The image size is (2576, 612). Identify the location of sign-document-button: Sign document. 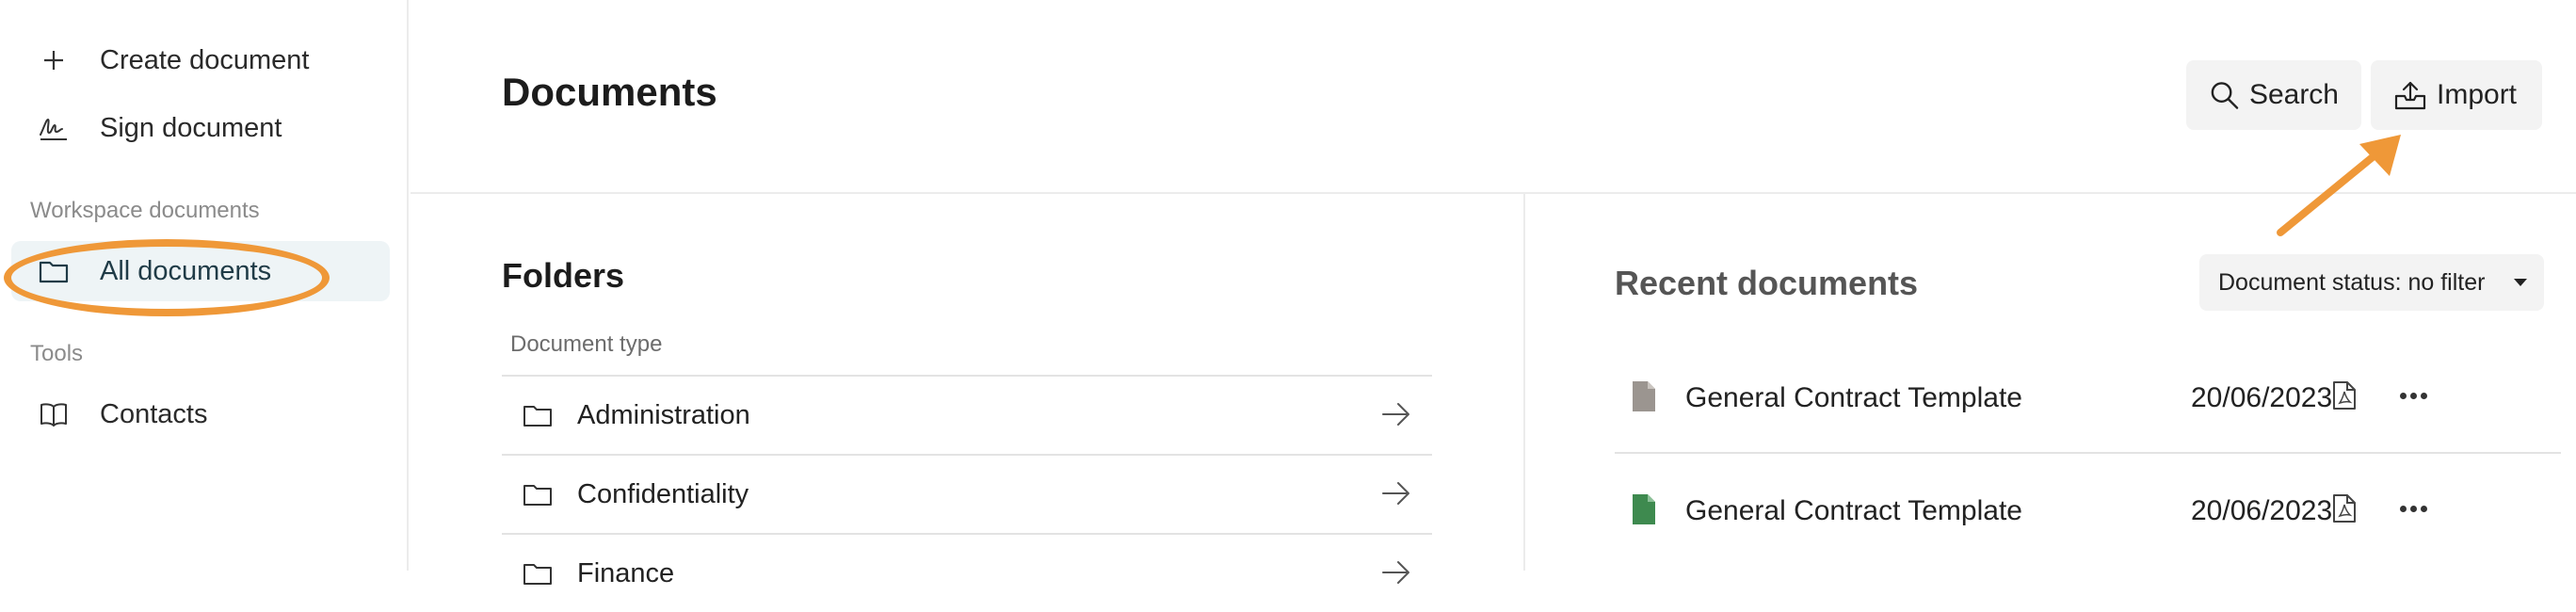
(200, 128).